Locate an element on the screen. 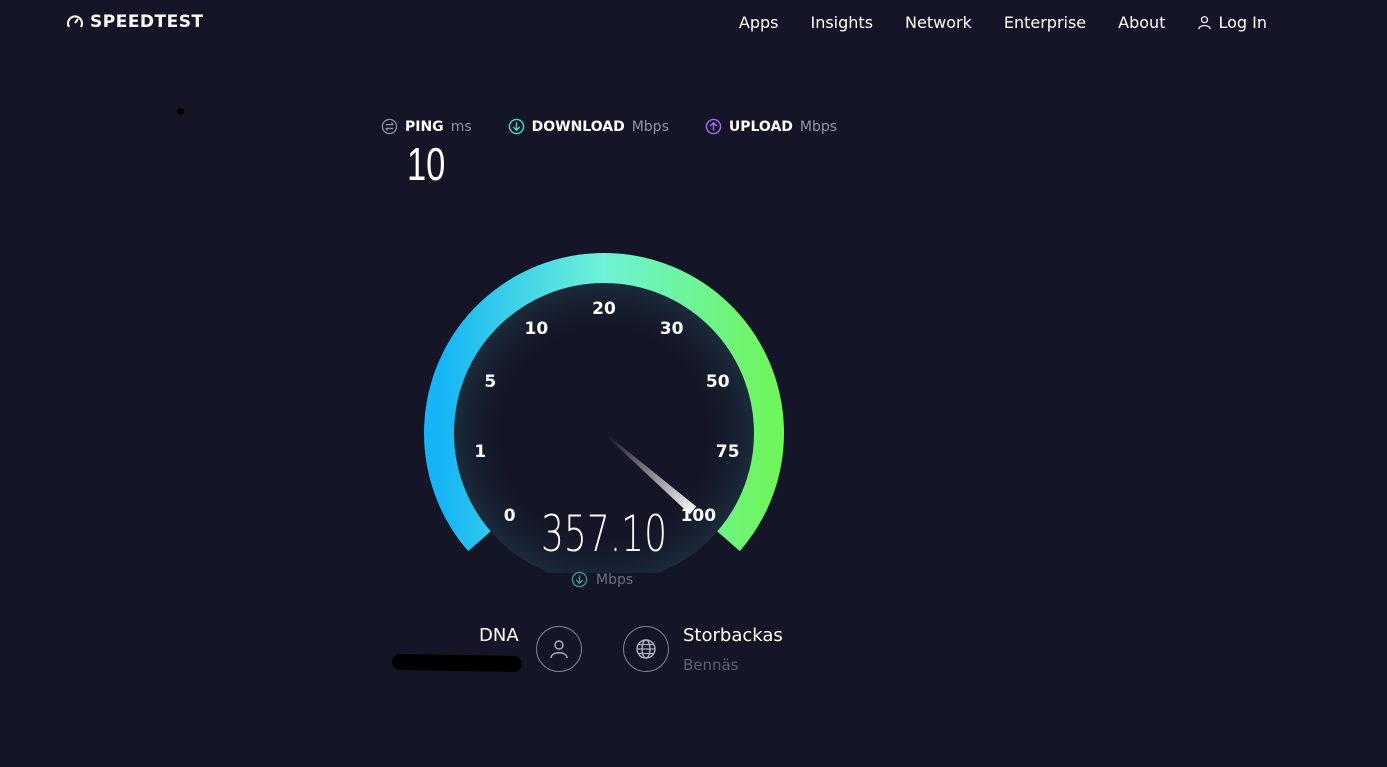  gauge-tick-label: 30 is located at coordinates (672, 329).